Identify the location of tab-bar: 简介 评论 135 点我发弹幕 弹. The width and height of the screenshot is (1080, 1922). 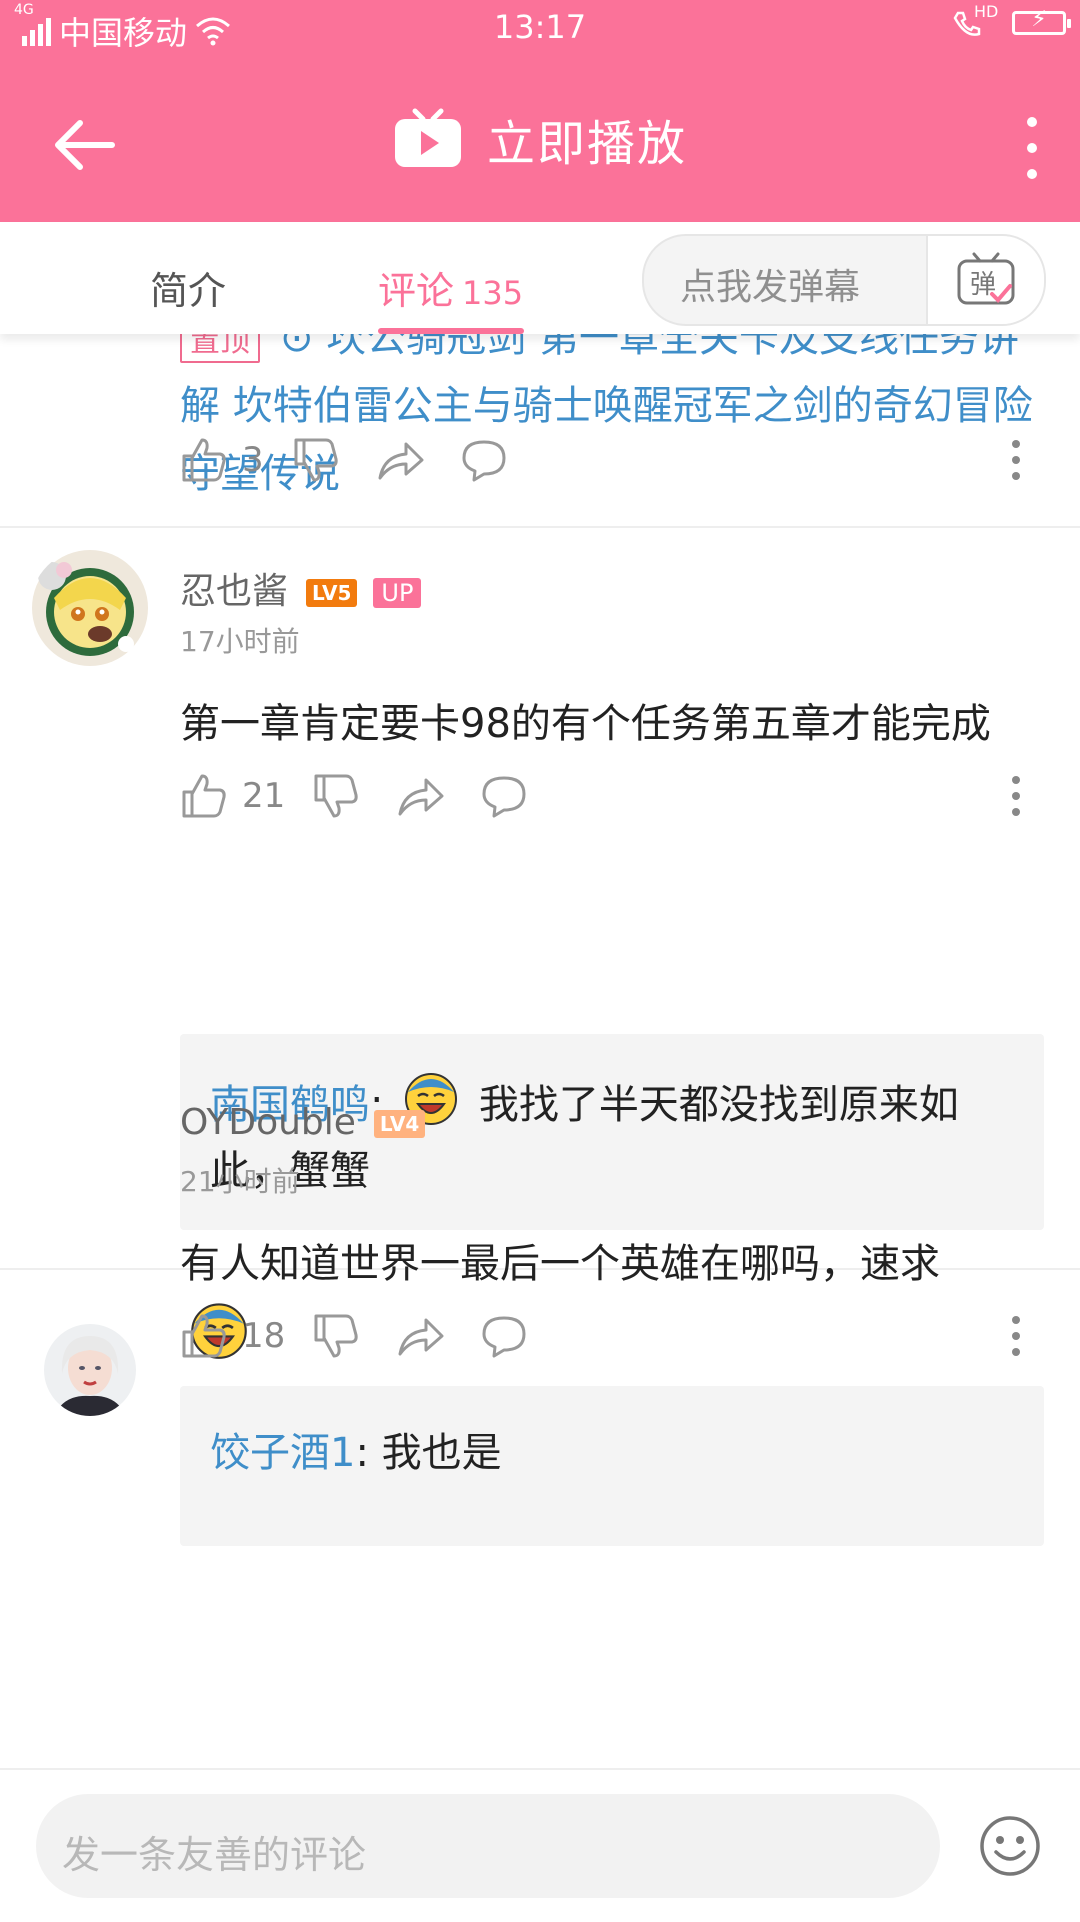
(540, 278).